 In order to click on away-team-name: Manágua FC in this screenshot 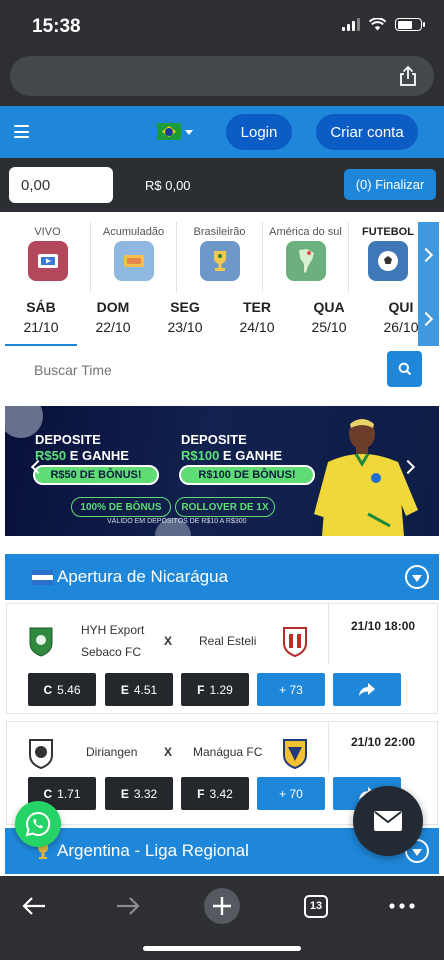, I will do `click(228, 752)`.